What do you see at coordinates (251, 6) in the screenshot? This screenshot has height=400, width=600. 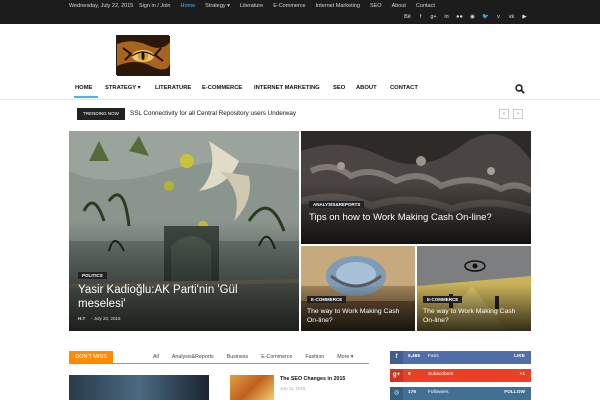 I see `top-menu-literature: Literature` at bounding box center [251, 6].